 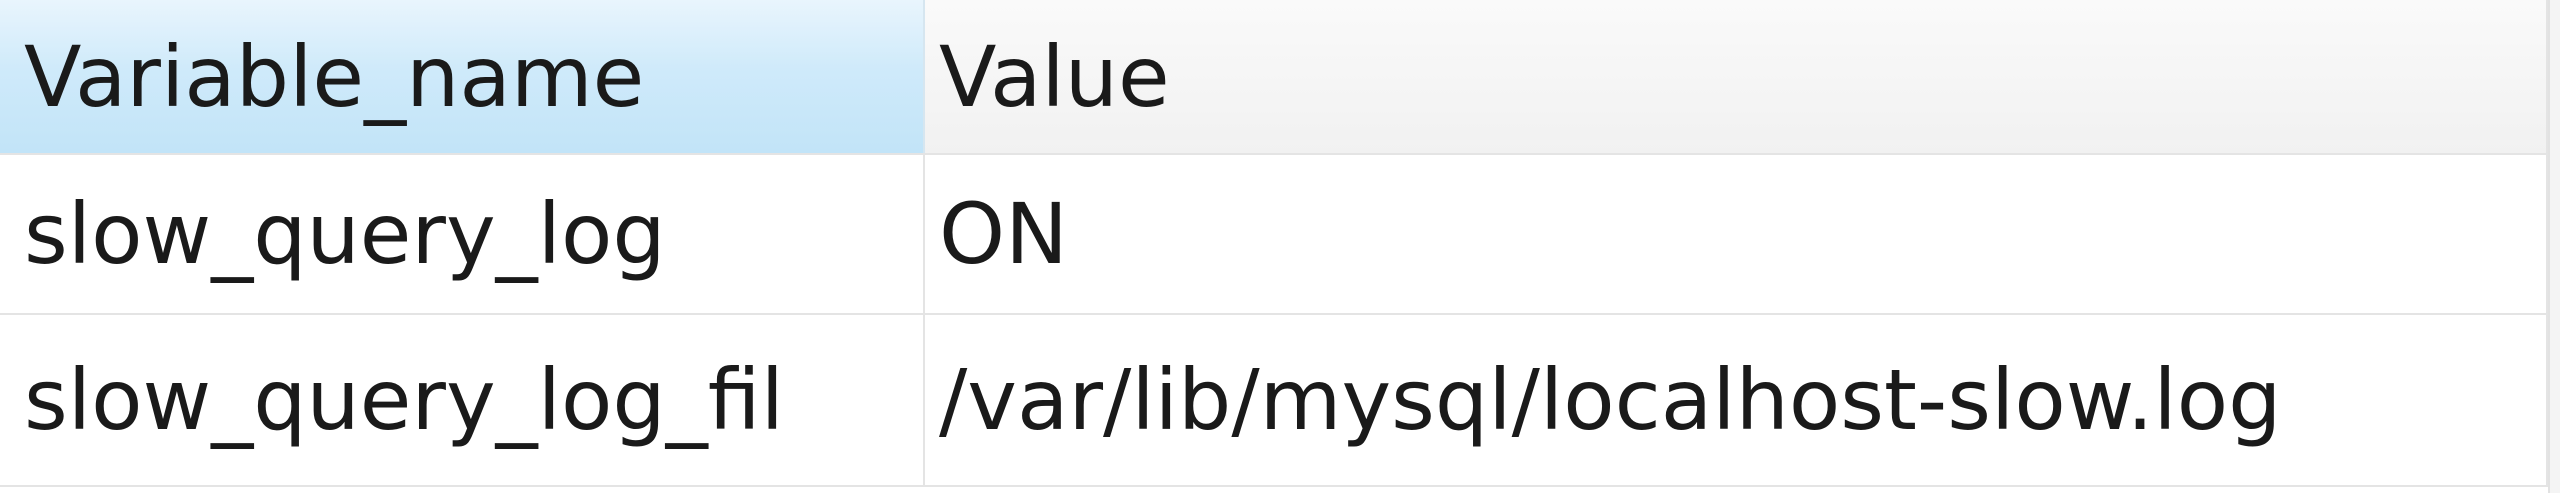 I want to click on grid-right-edge, so click(x=2554, y=246).